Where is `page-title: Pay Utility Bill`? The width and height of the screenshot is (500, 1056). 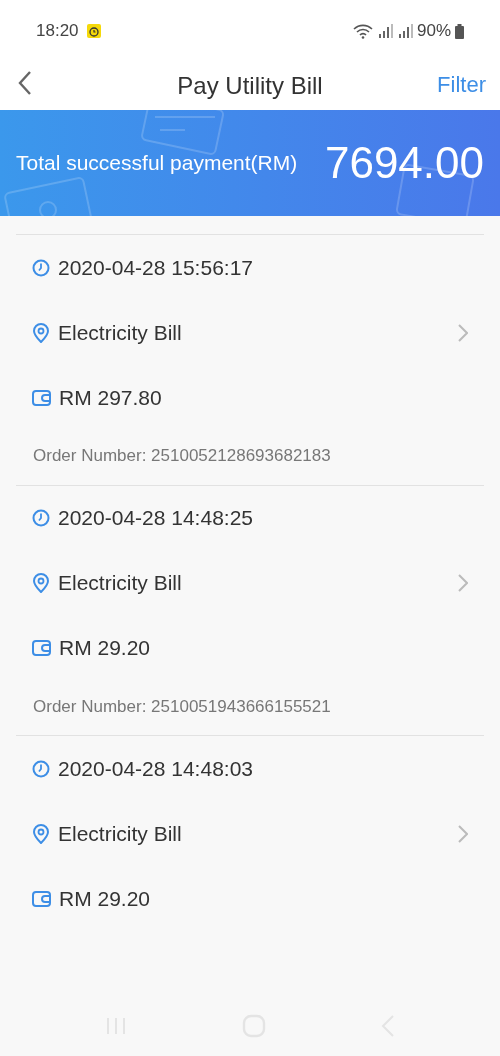
page-title: Pay Utility Bill is located at coordinates (250, 86).